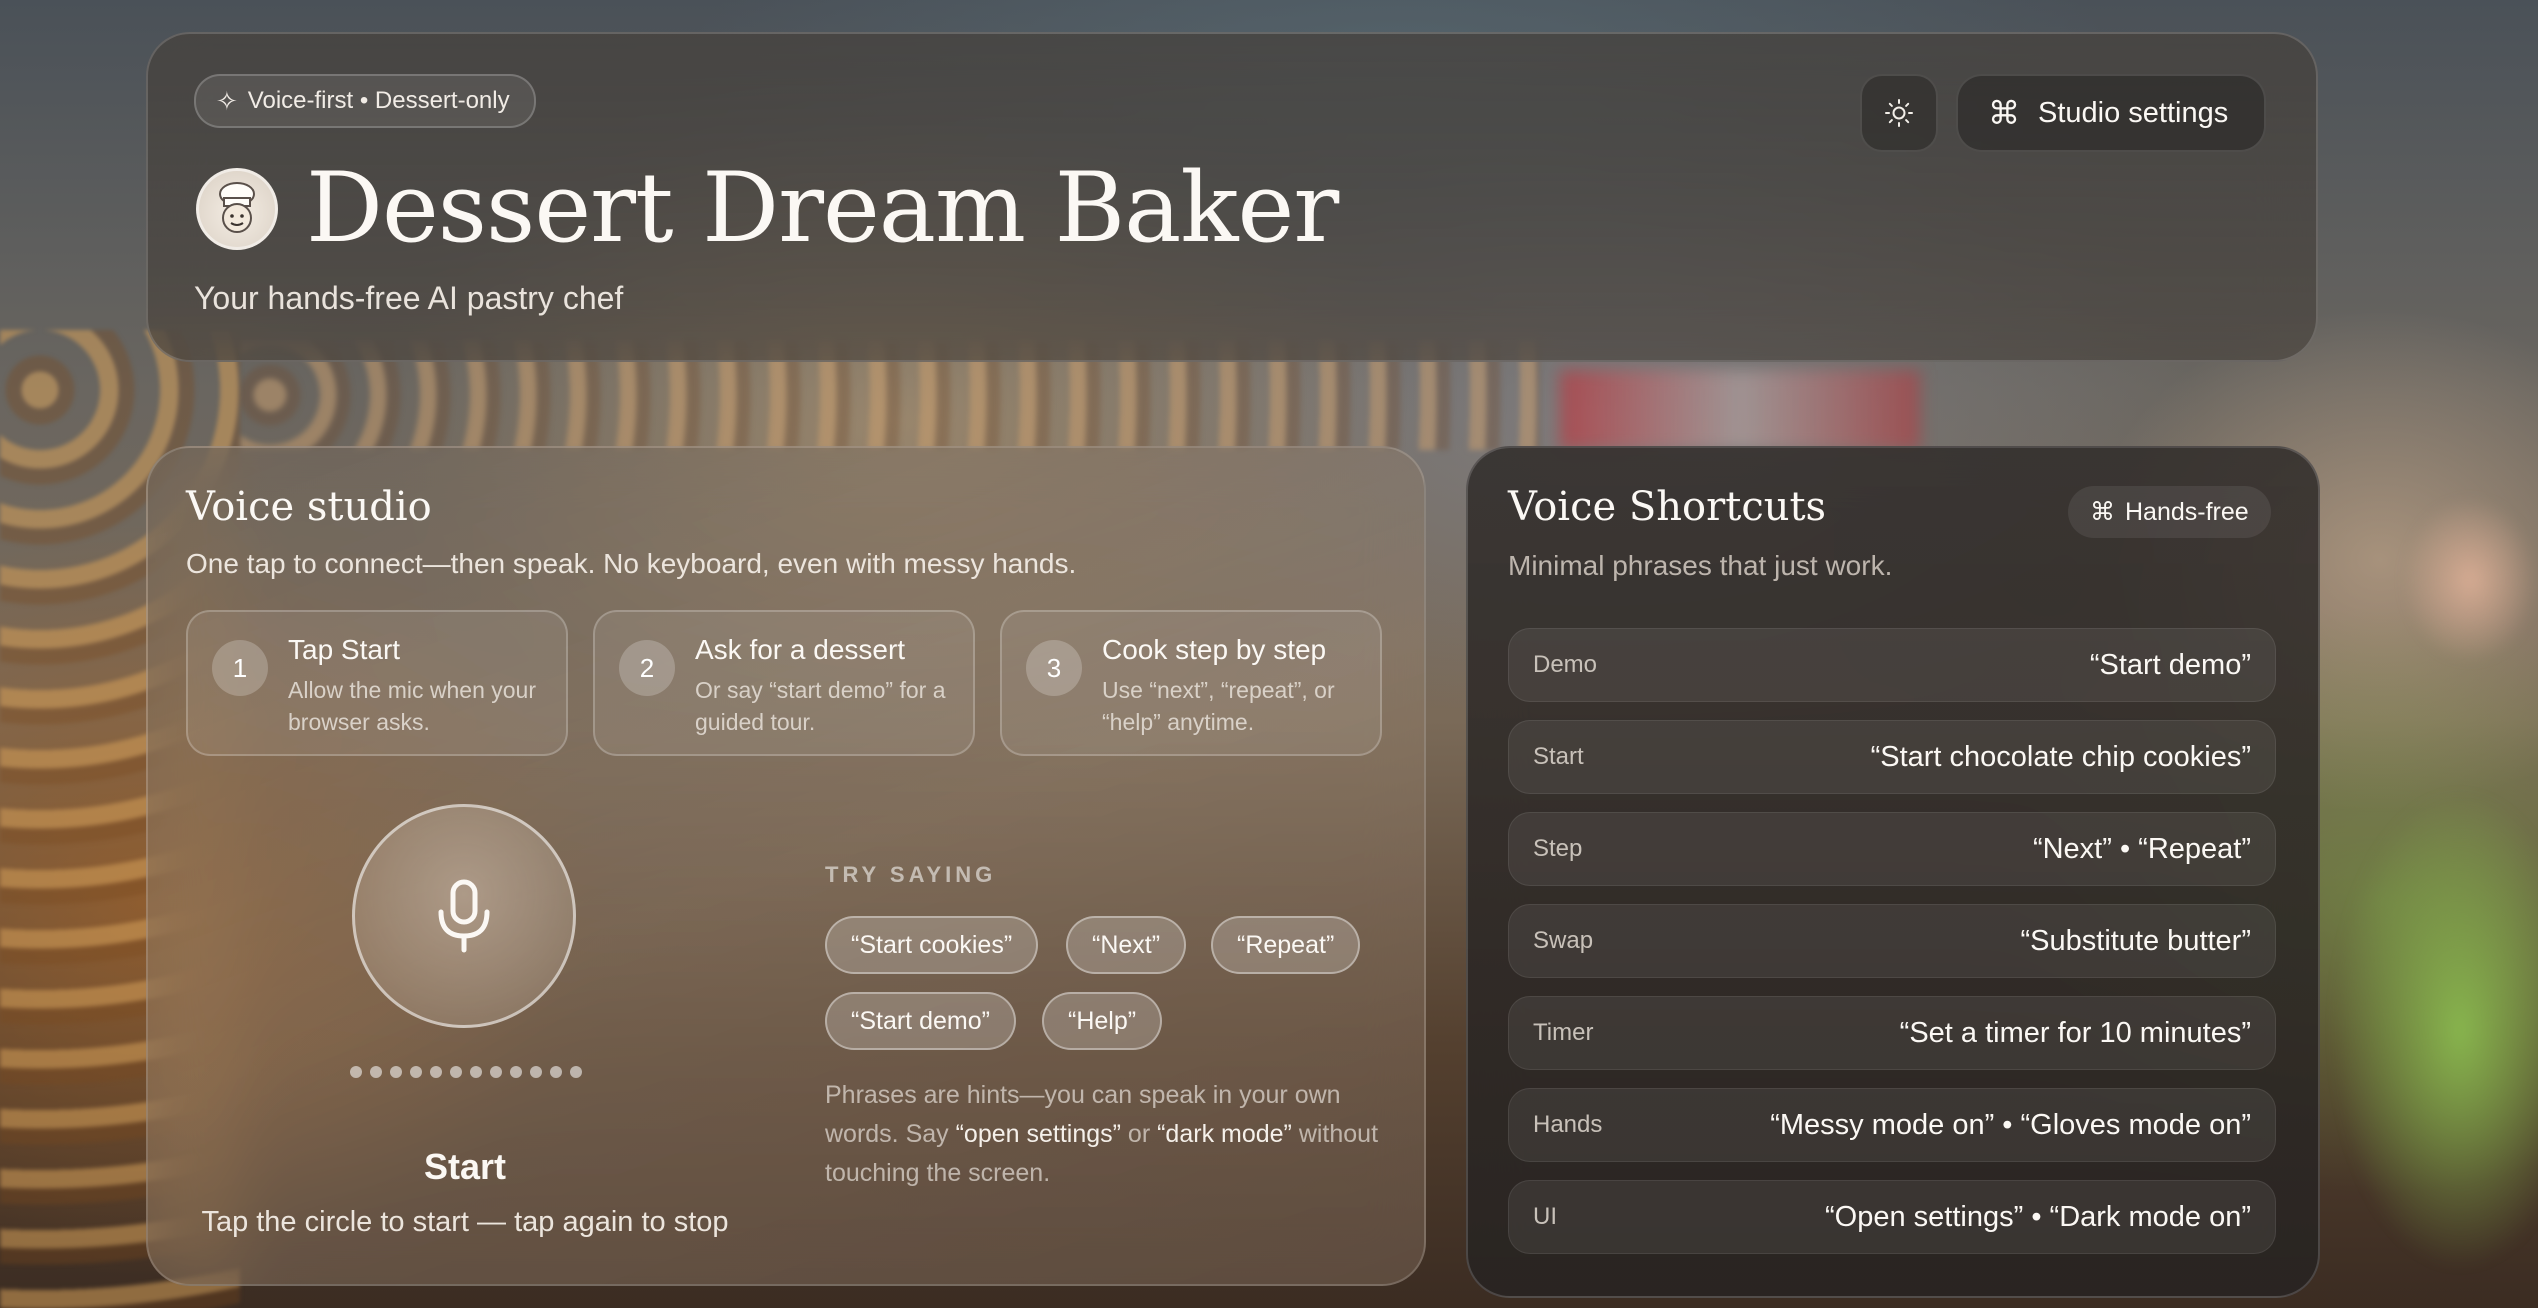  Describe the element at coordinates (2075, 1033) in the screenshot. I see `shortcut-phrase: “Set a timer for 10 minutes”` at that location.